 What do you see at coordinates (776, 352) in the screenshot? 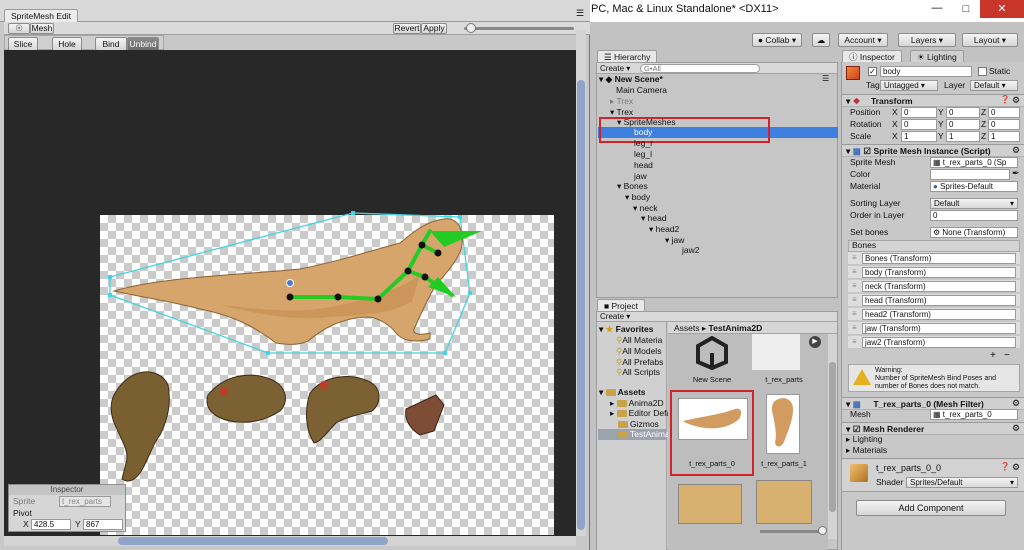
I see `asset-tile-t-rex-parts` at bounding box center [776, 352].